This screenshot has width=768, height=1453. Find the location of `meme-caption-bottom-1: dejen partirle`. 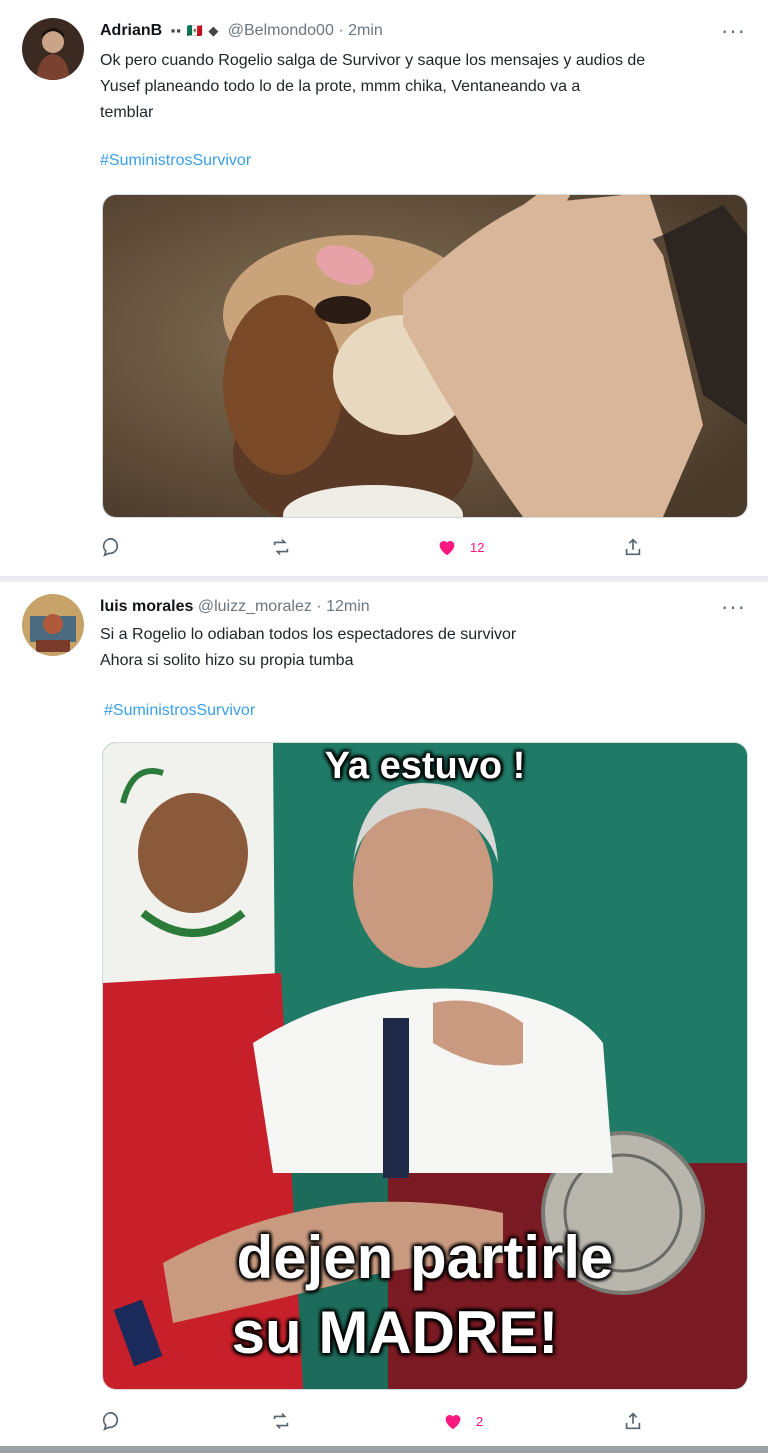

meme-caption-bottom-1: dejen partirle is located at coordinates (425, 1257).